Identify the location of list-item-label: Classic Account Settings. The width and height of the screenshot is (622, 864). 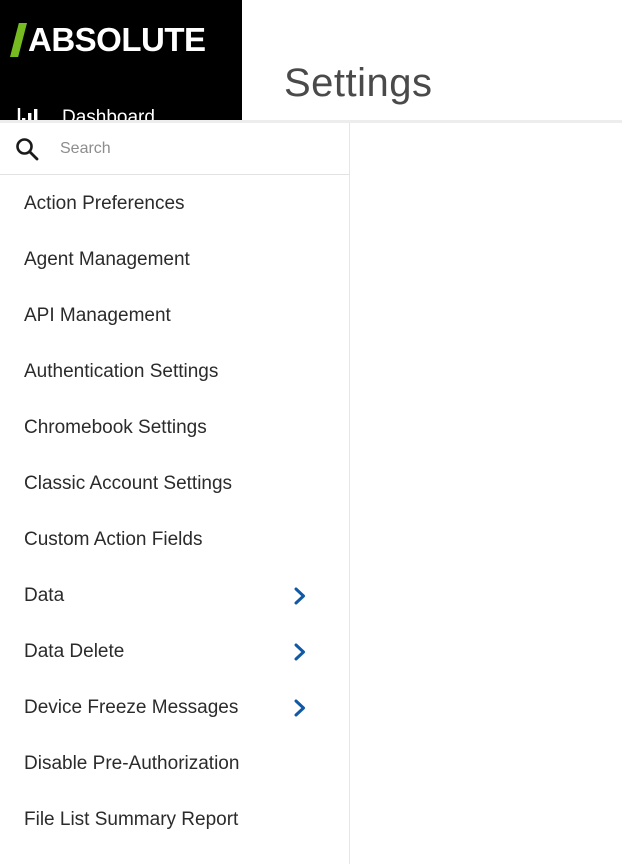
(128, 483).